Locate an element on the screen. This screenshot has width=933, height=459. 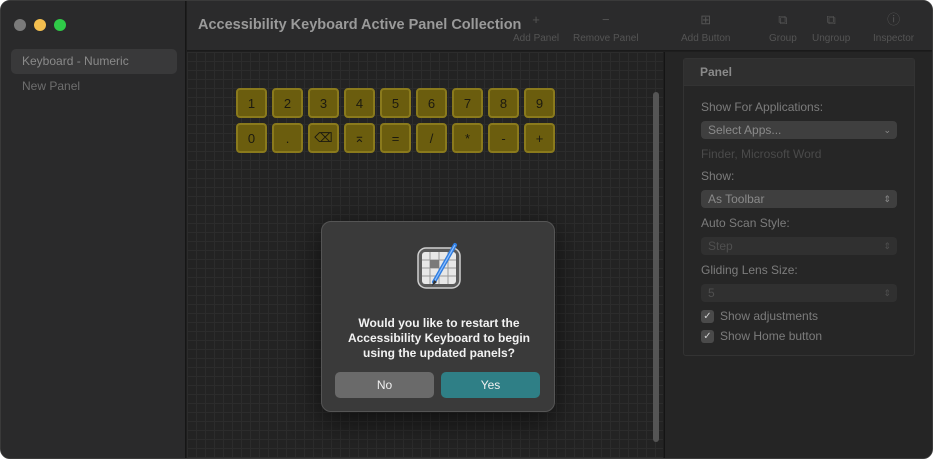
canvas-scrollbar is located at coordinates (656, 267).